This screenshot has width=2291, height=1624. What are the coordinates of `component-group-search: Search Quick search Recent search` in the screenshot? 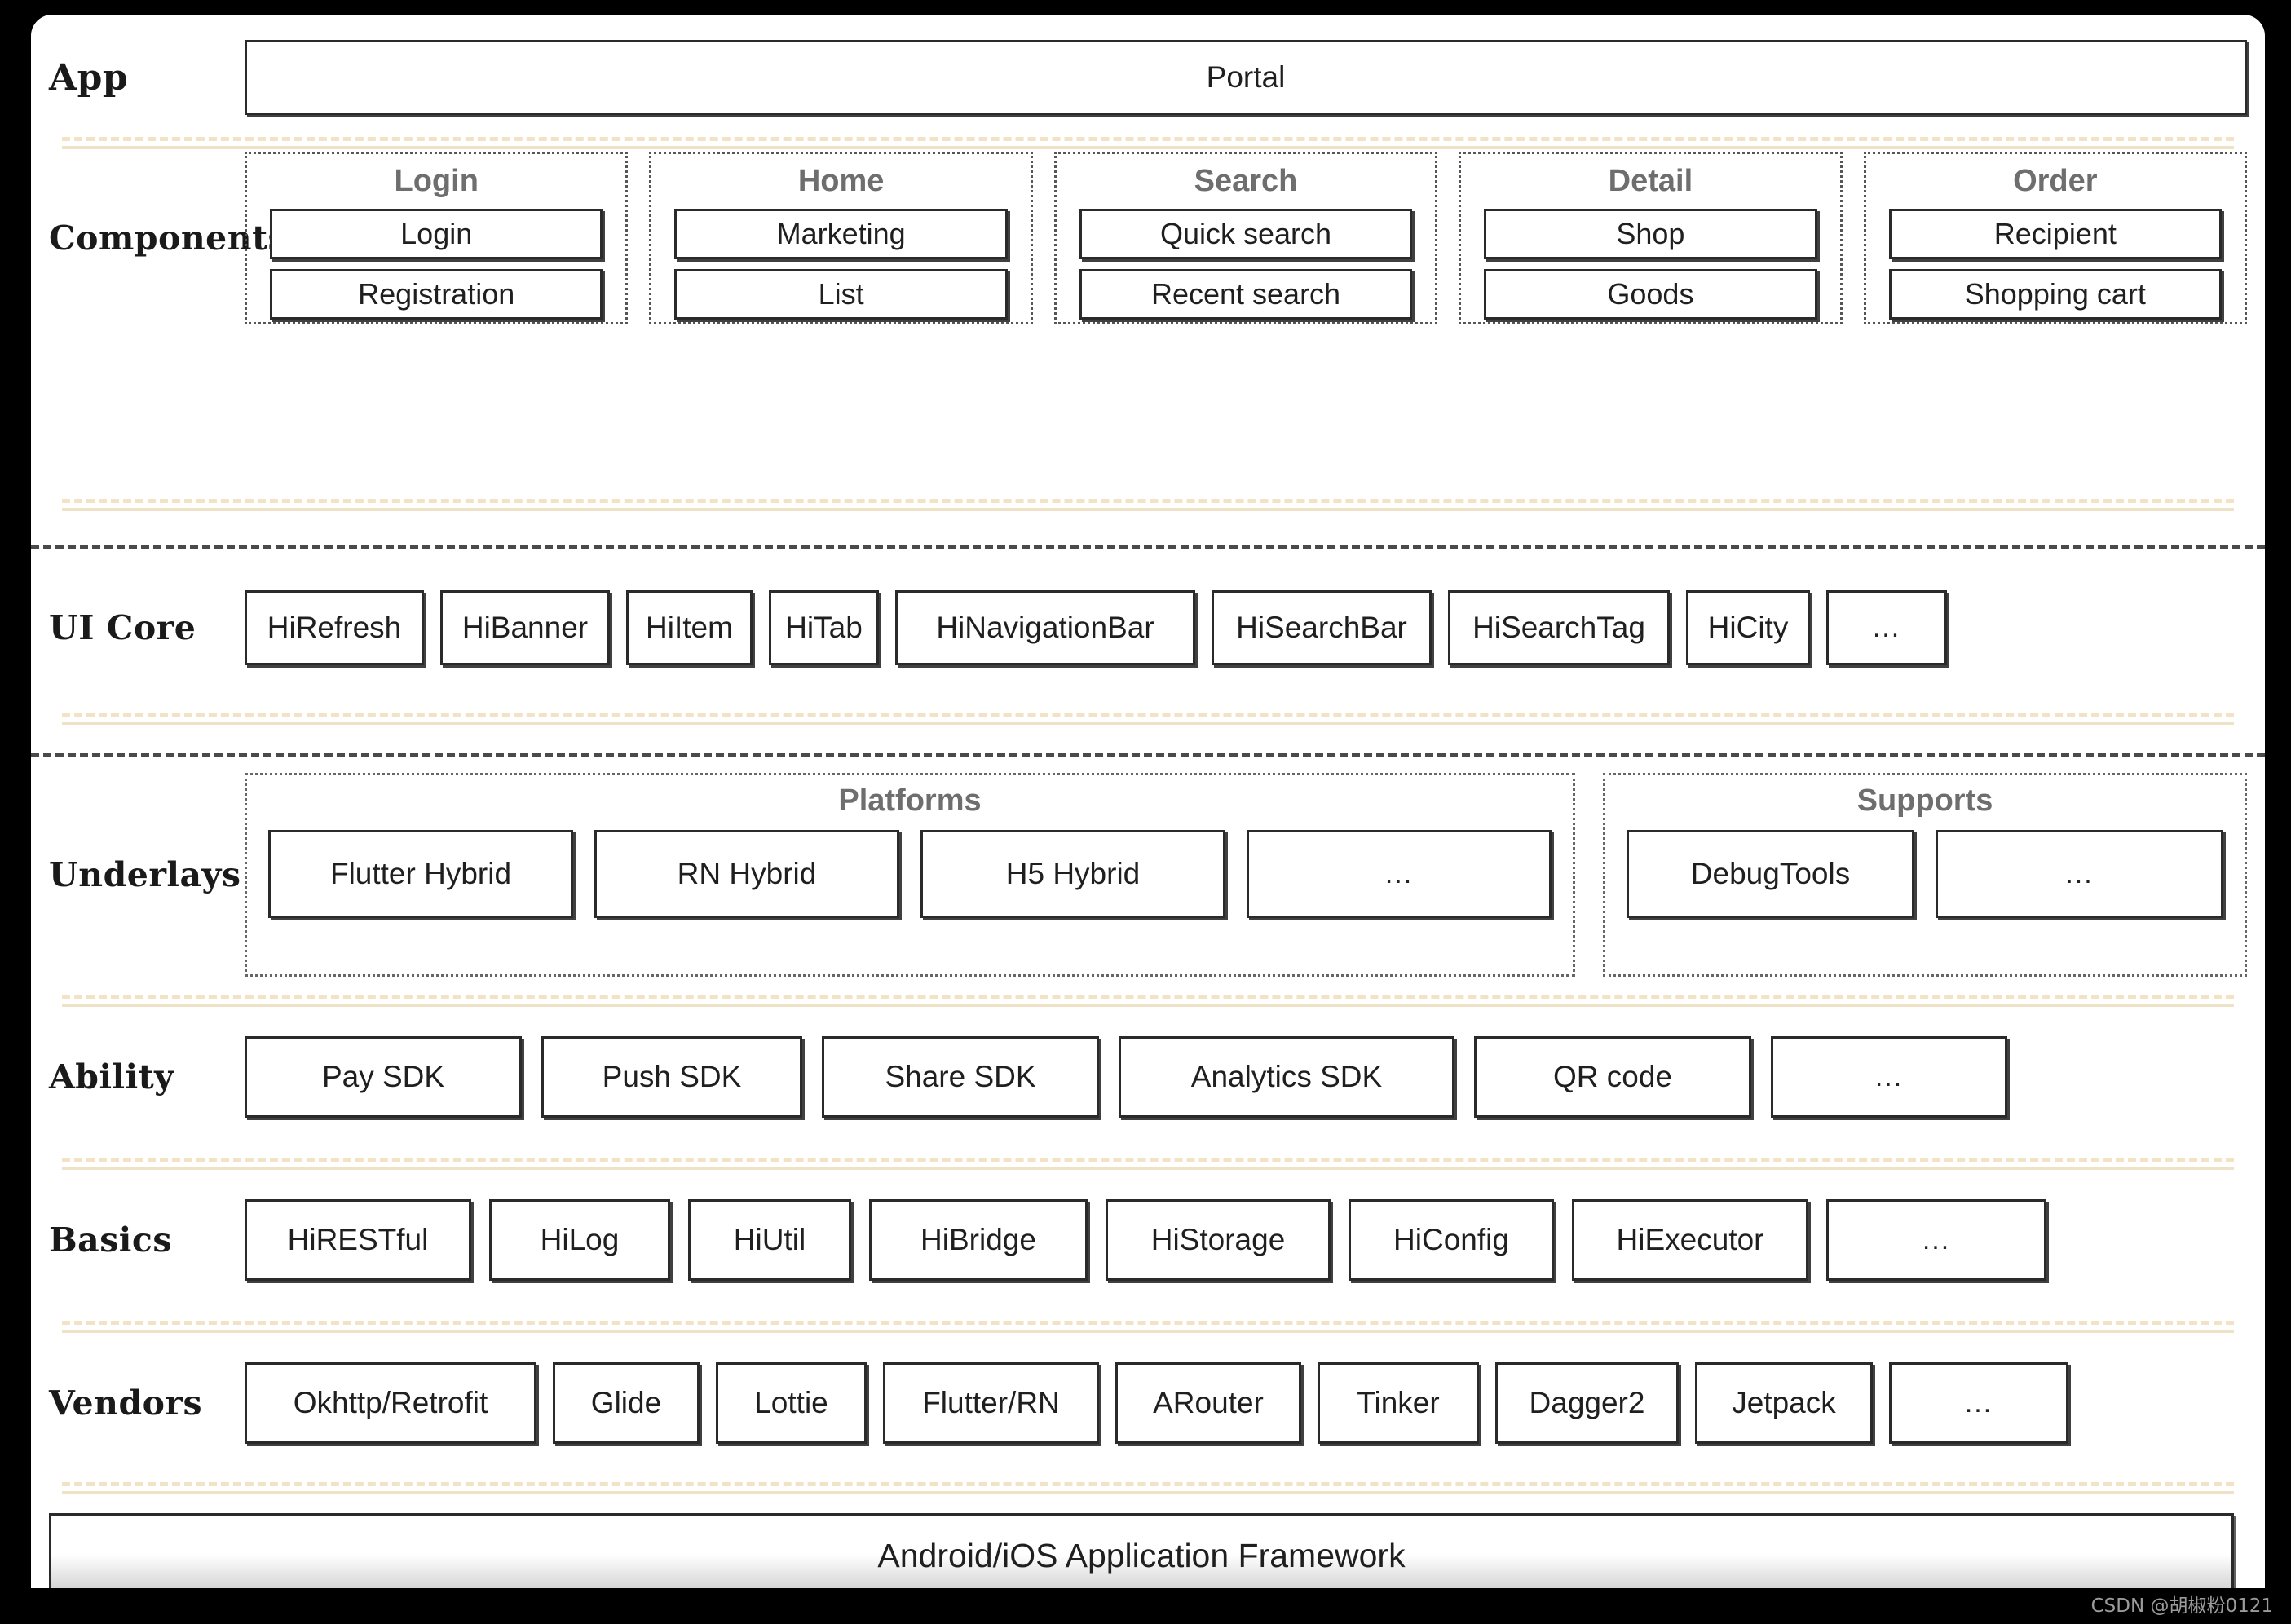 It's located at (1246, 238).